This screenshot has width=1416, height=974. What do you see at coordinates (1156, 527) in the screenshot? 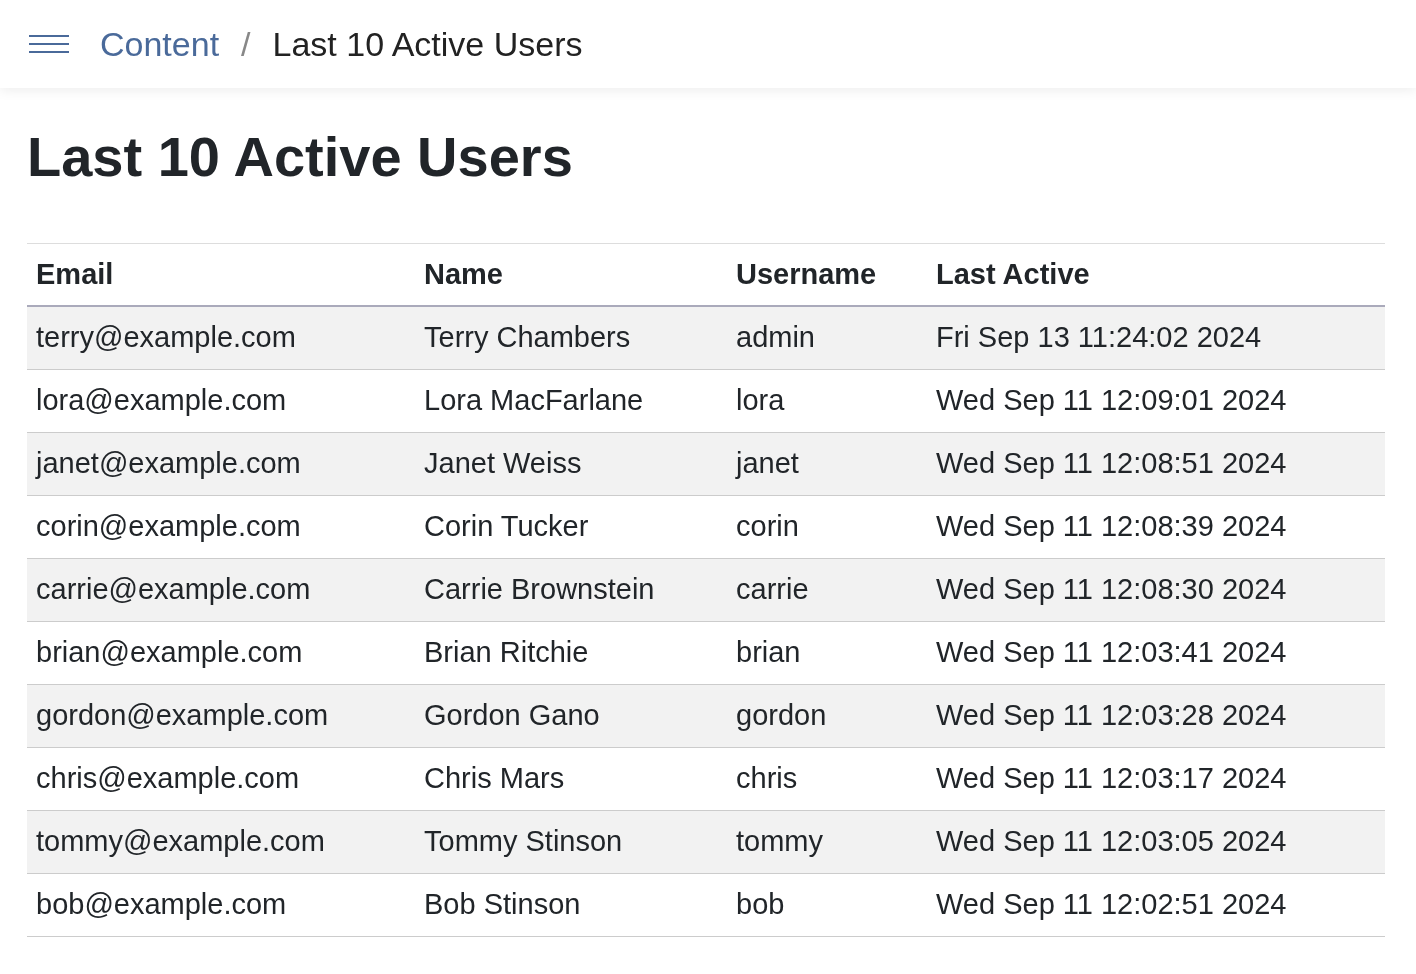
I see `table-cell: Wed Sep 11 12:08:39 2024` at bounding box center [1156, 527].